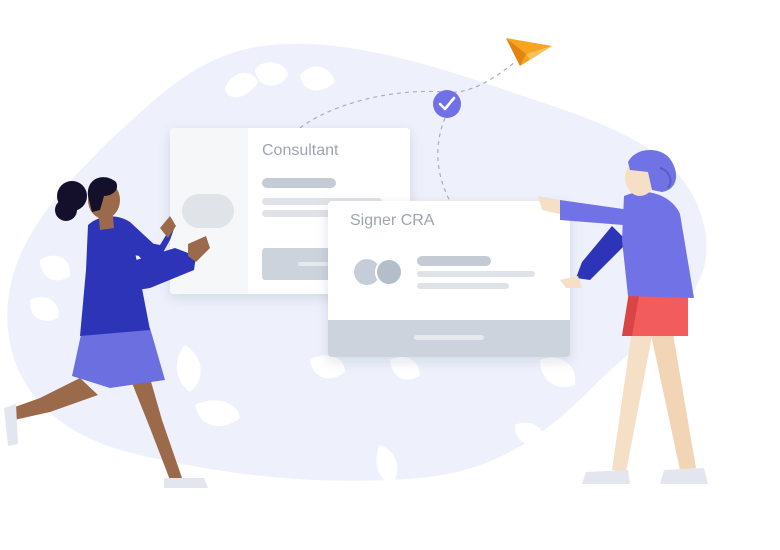  Describe the element at coordinates (392, 220) in the screenshot. I see `signer-card-title: Signer CRA` at that location.